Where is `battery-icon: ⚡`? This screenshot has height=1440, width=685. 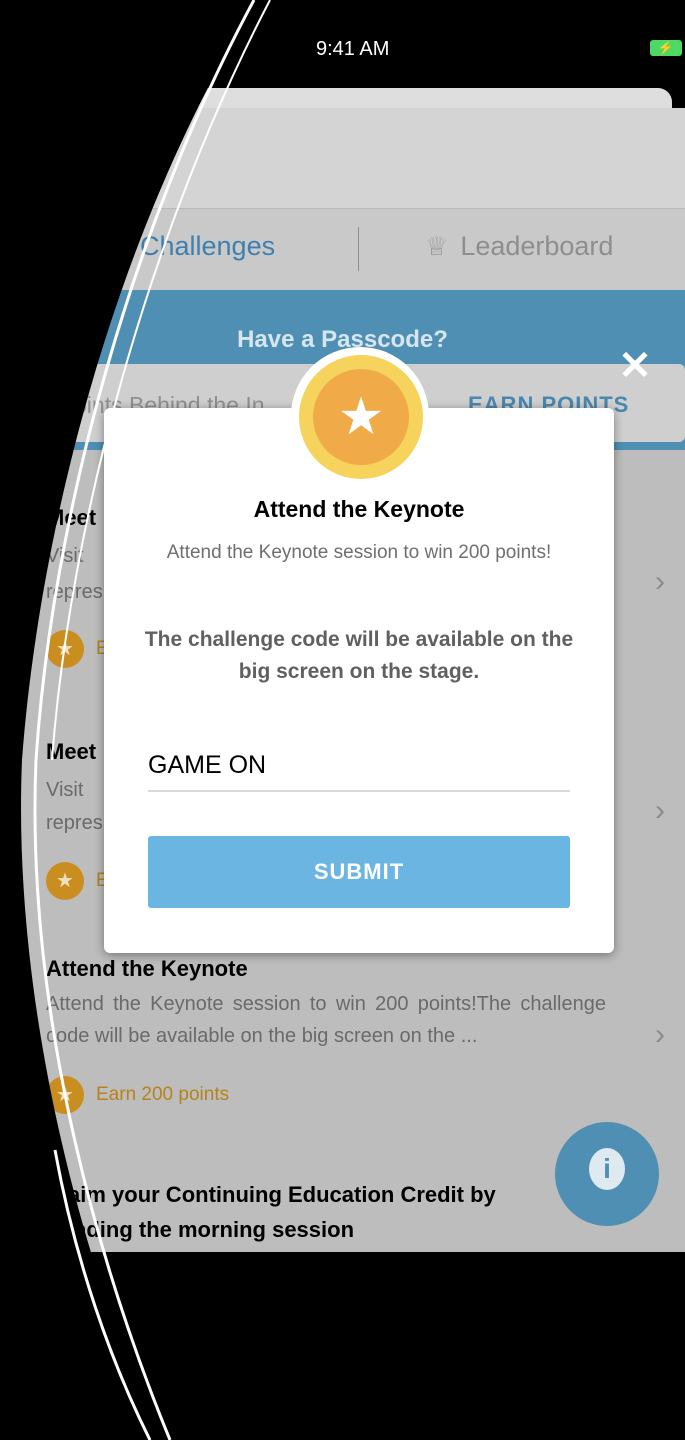 battery-icon: ⚡ is located at coordinates (666, 48).